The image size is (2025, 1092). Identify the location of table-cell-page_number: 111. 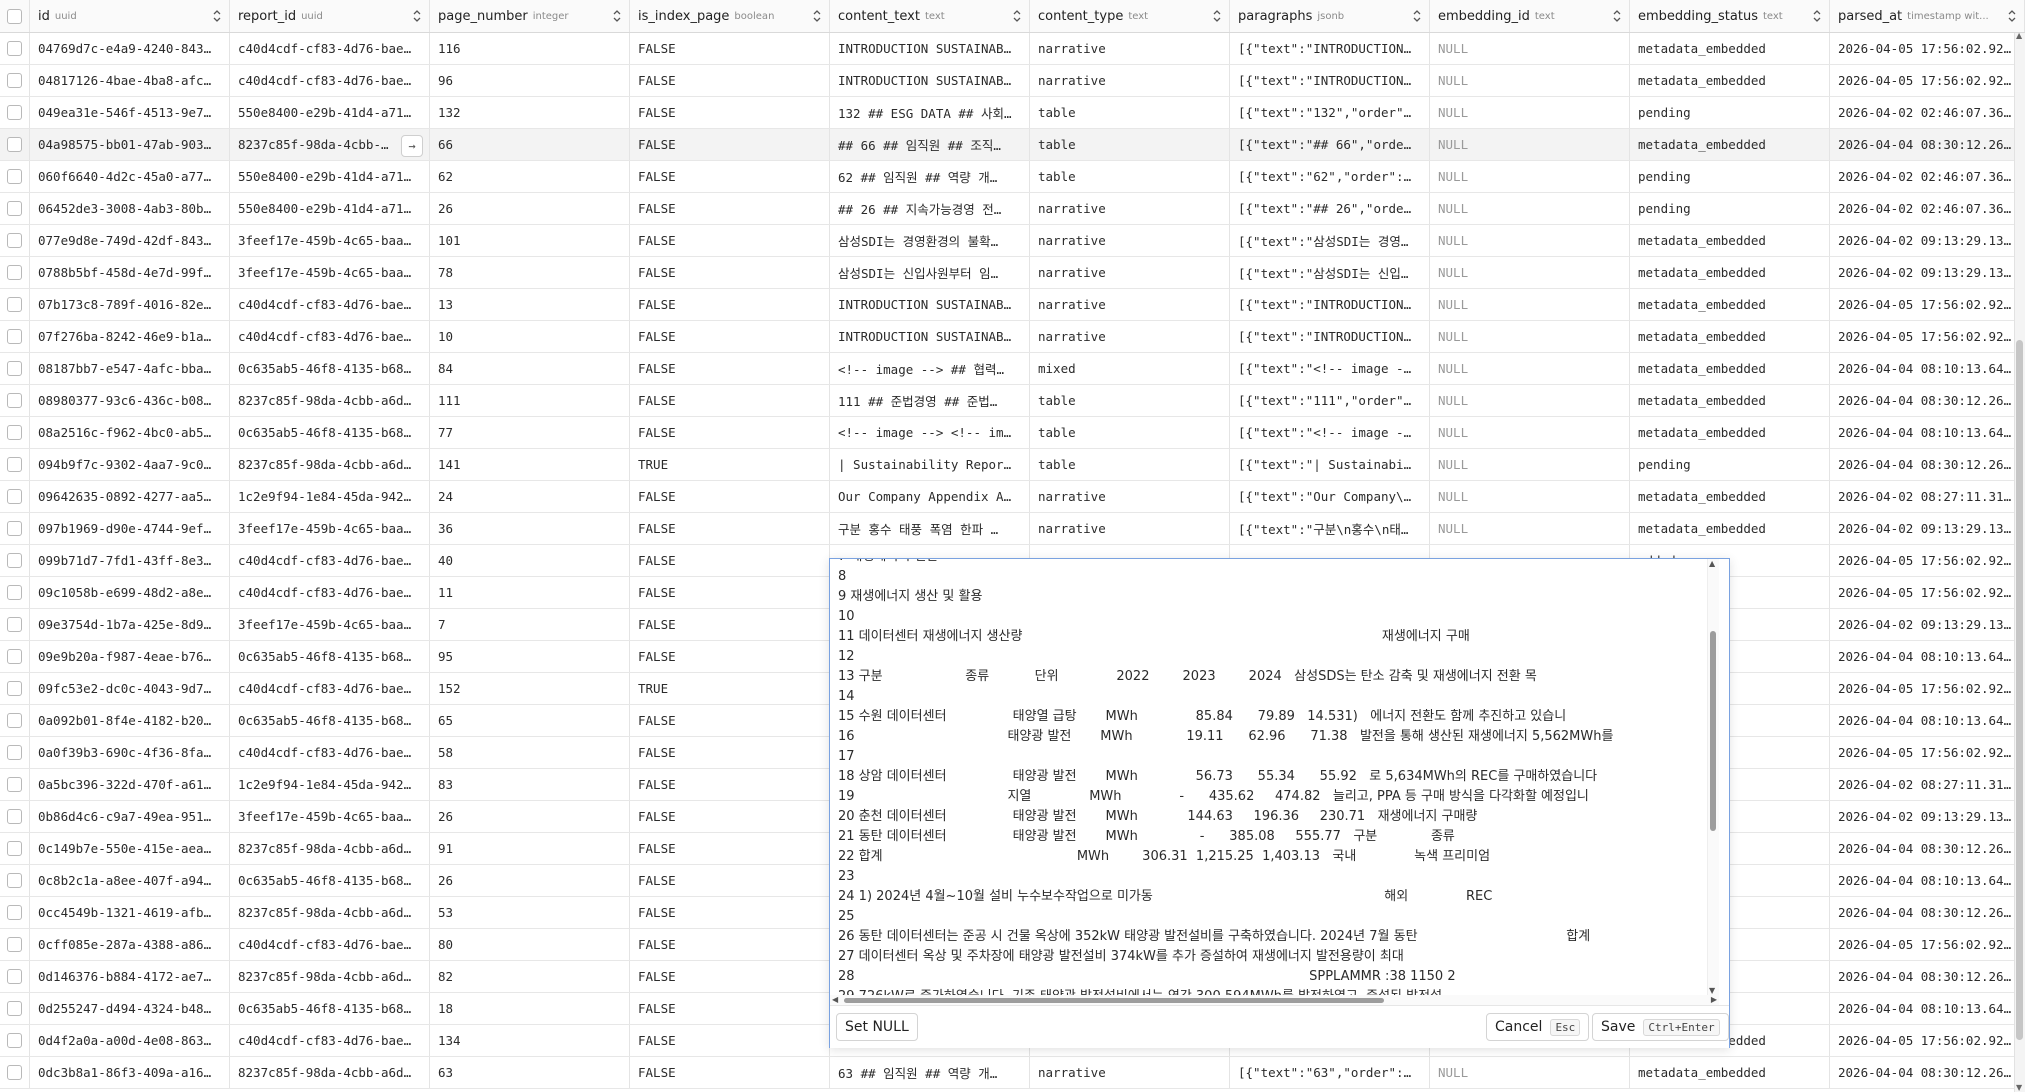
(530, 400).